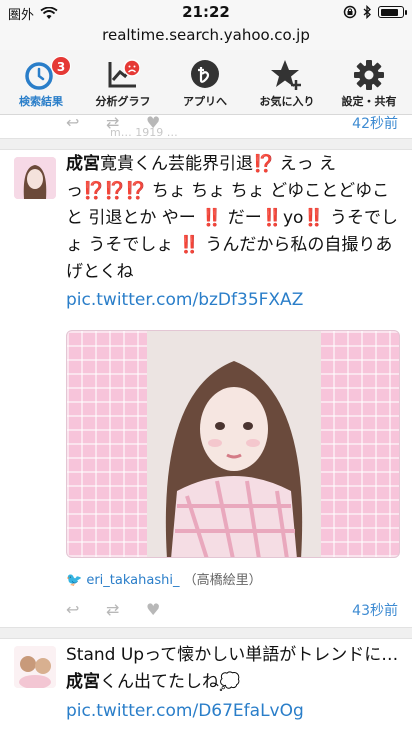 This screenshot has width=412, height=731. Describe the element at coordinates (222, 580) in the screenshot. I see `author-name: （高橋絵里）` at that location.